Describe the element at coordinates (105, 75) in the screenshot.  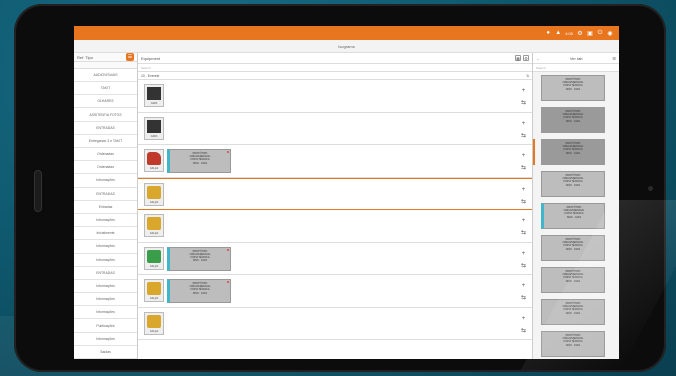
I see `category-item: AUDIOVISUAIS` at that location.